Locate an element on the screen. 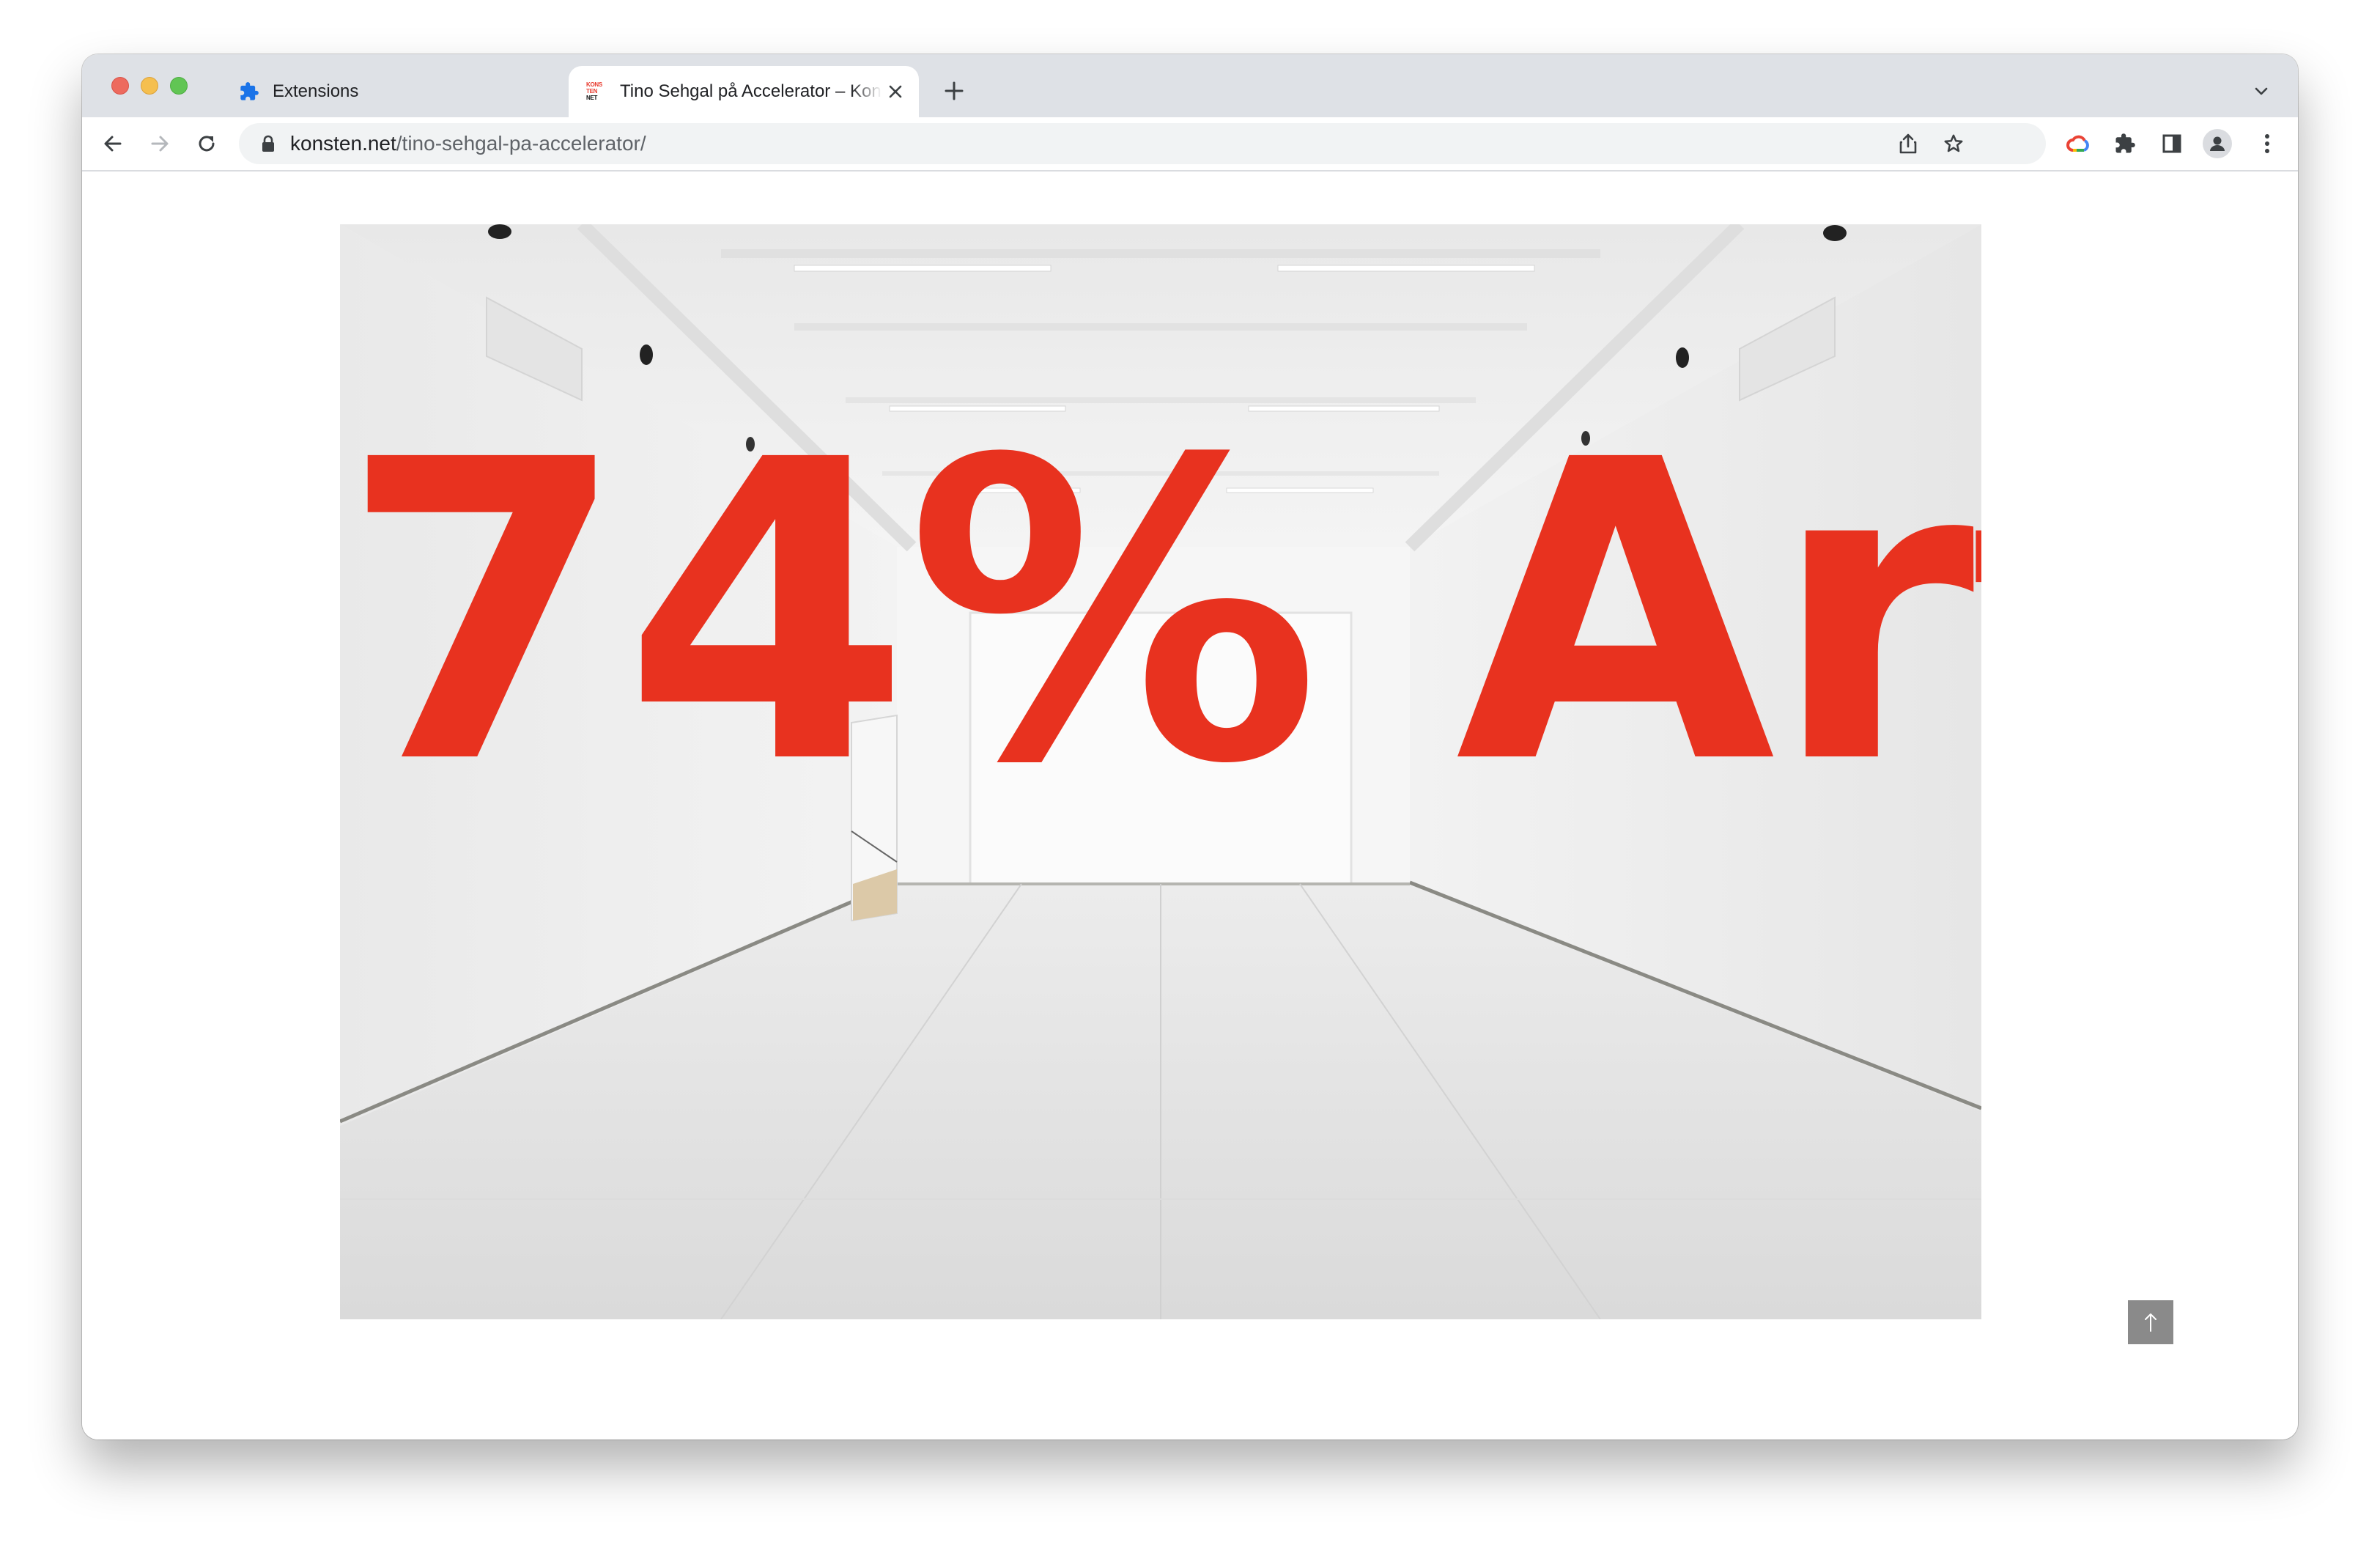 The width and height of the screenshot is (2380, 1548). profile-avatar is located at coordinates (2217, 143).